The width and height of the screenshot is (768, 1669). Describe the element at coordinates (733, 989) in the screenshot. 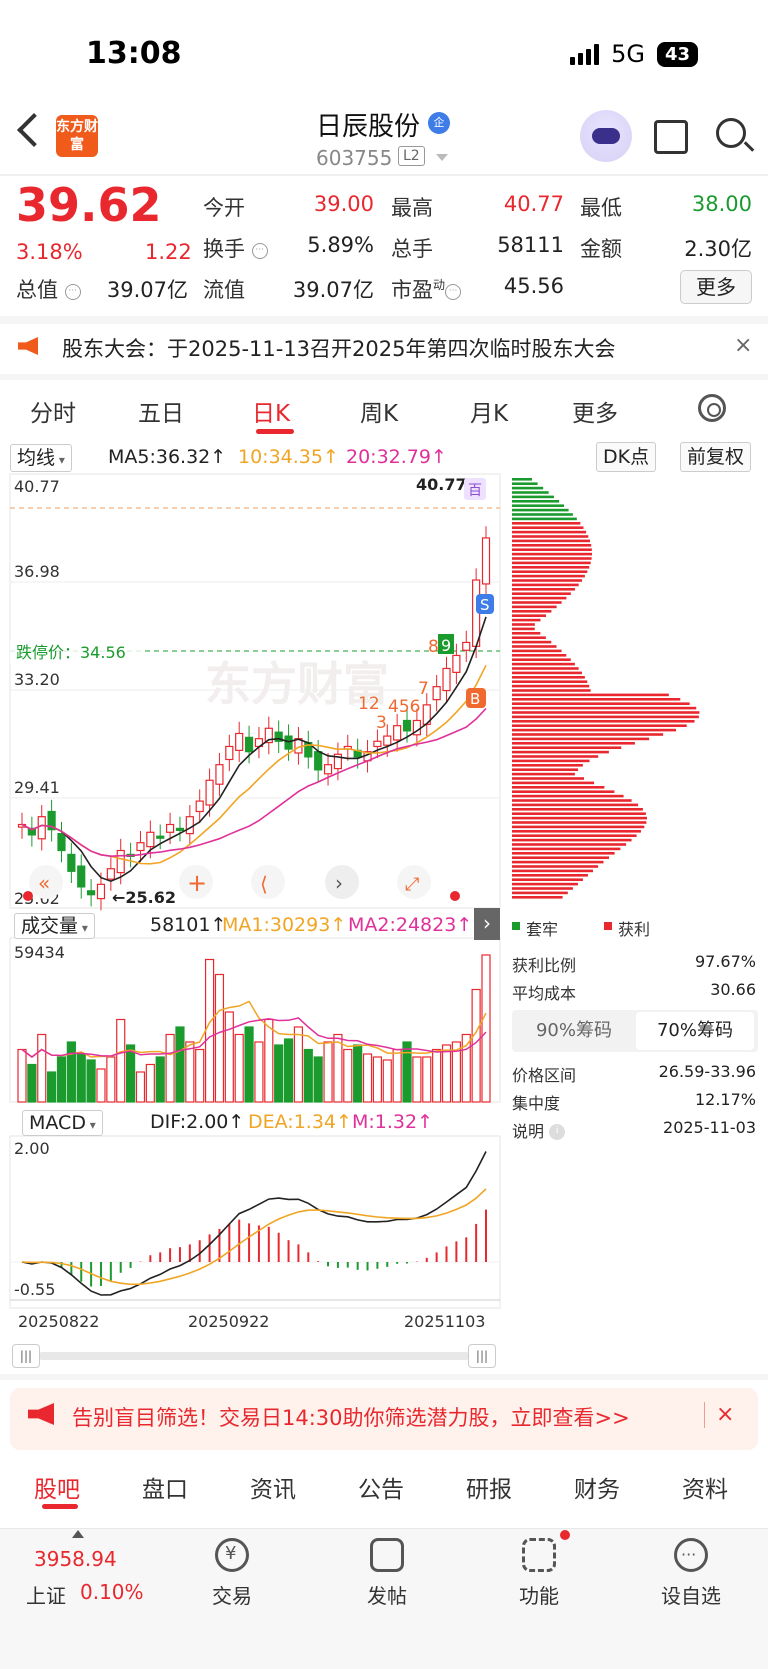

I see `chip-value-avg-cost: 30.66` at that location.